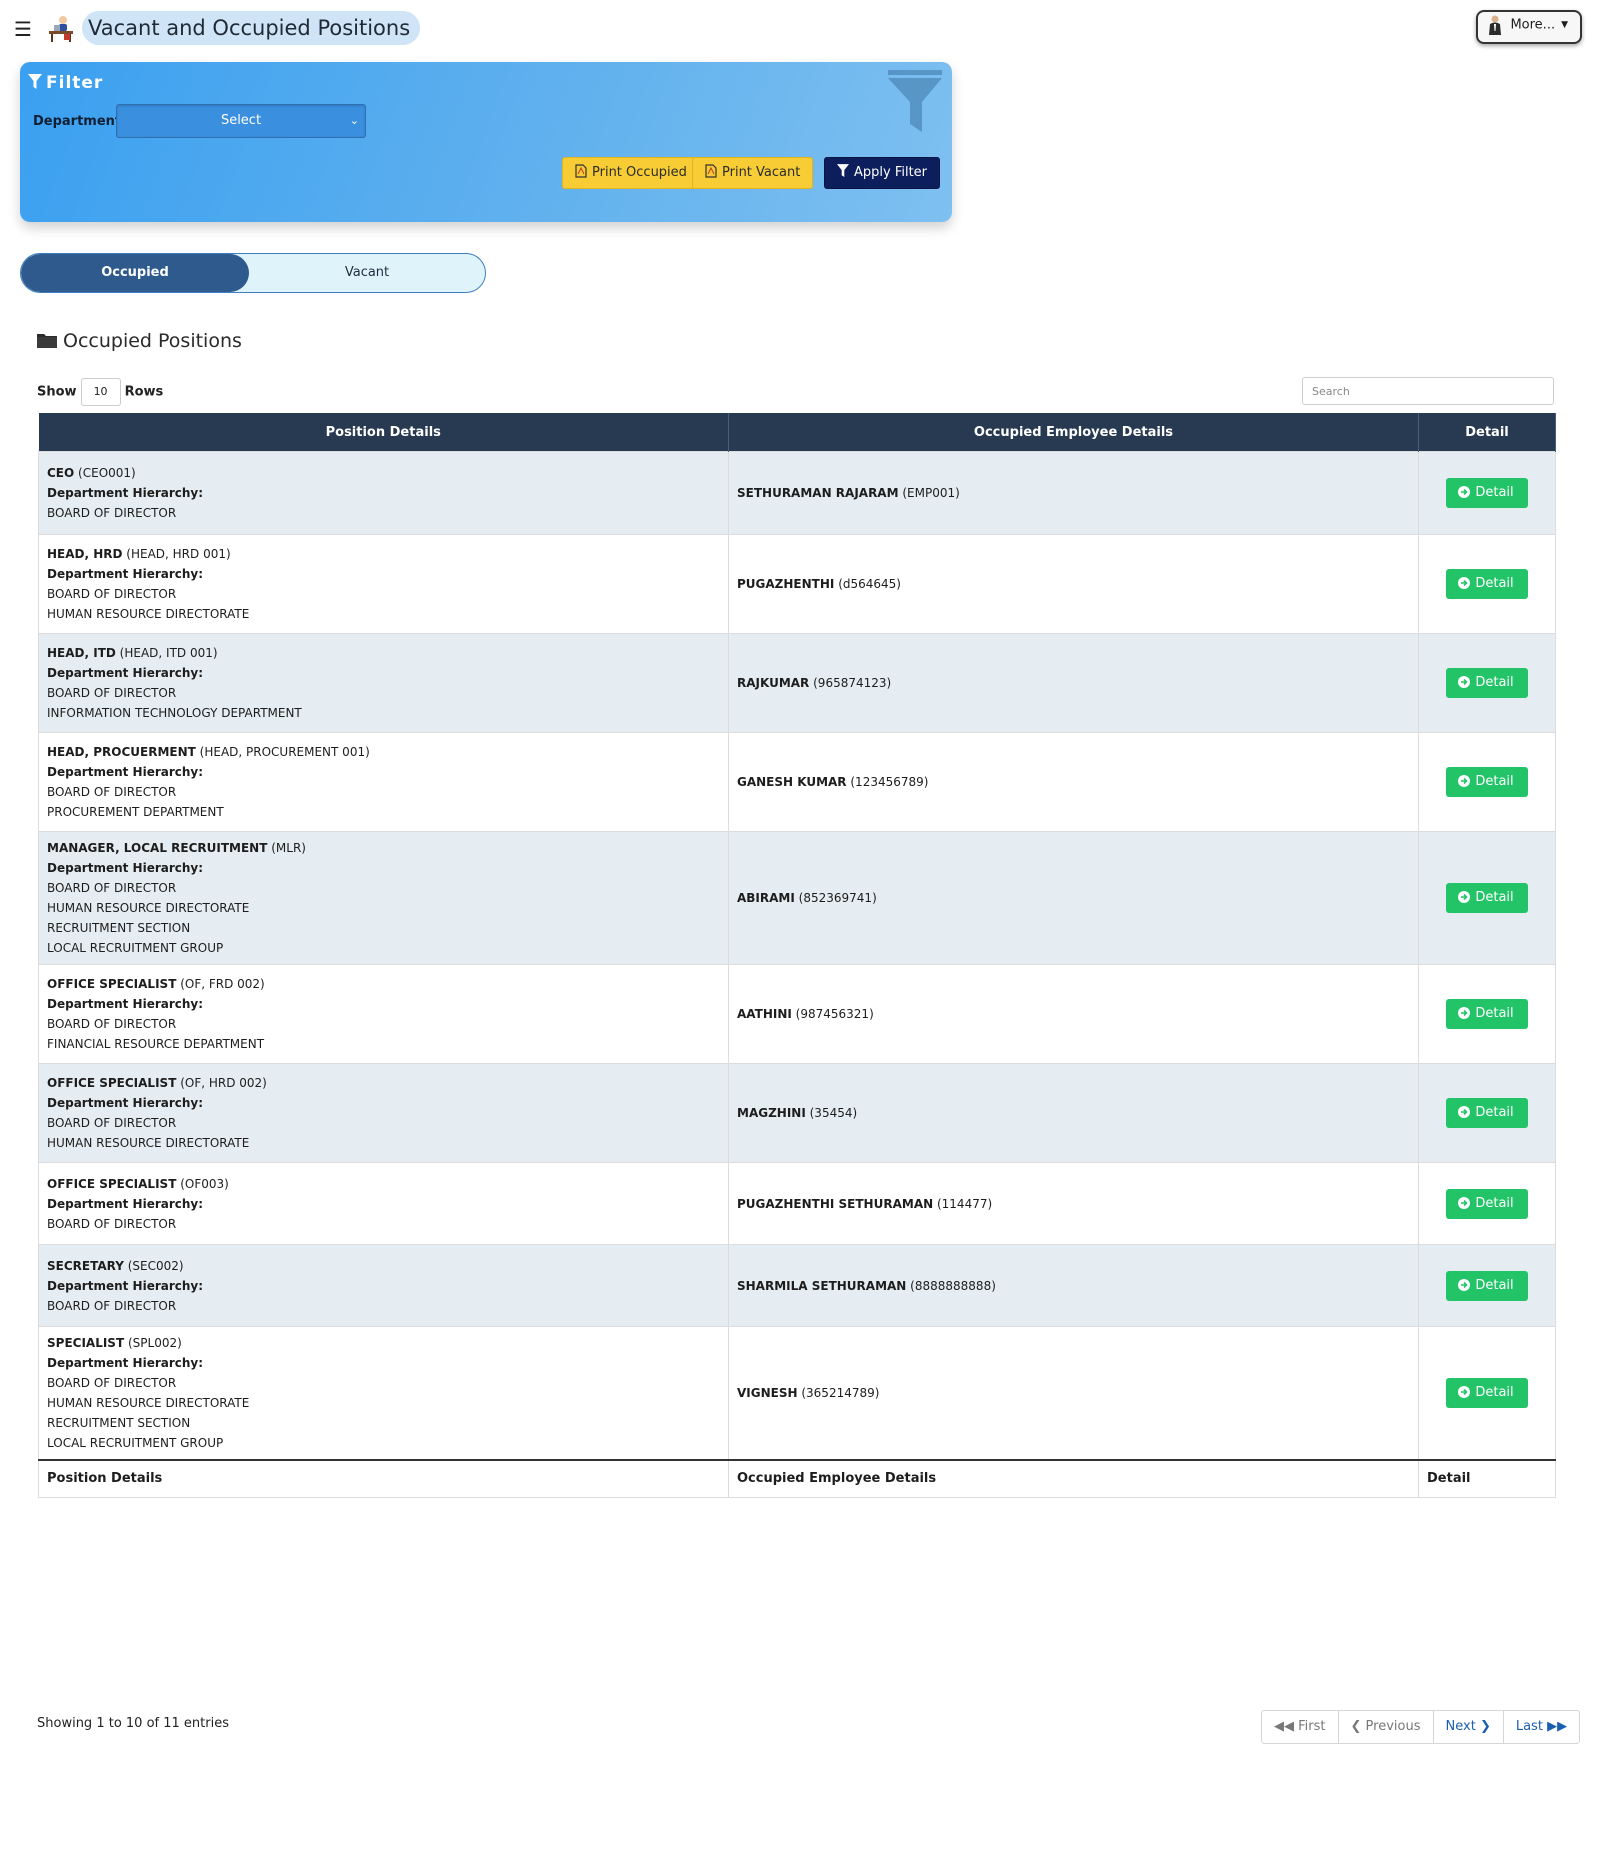  I want to click on hamburger-menu-icon: ☰, so click(23, 29).